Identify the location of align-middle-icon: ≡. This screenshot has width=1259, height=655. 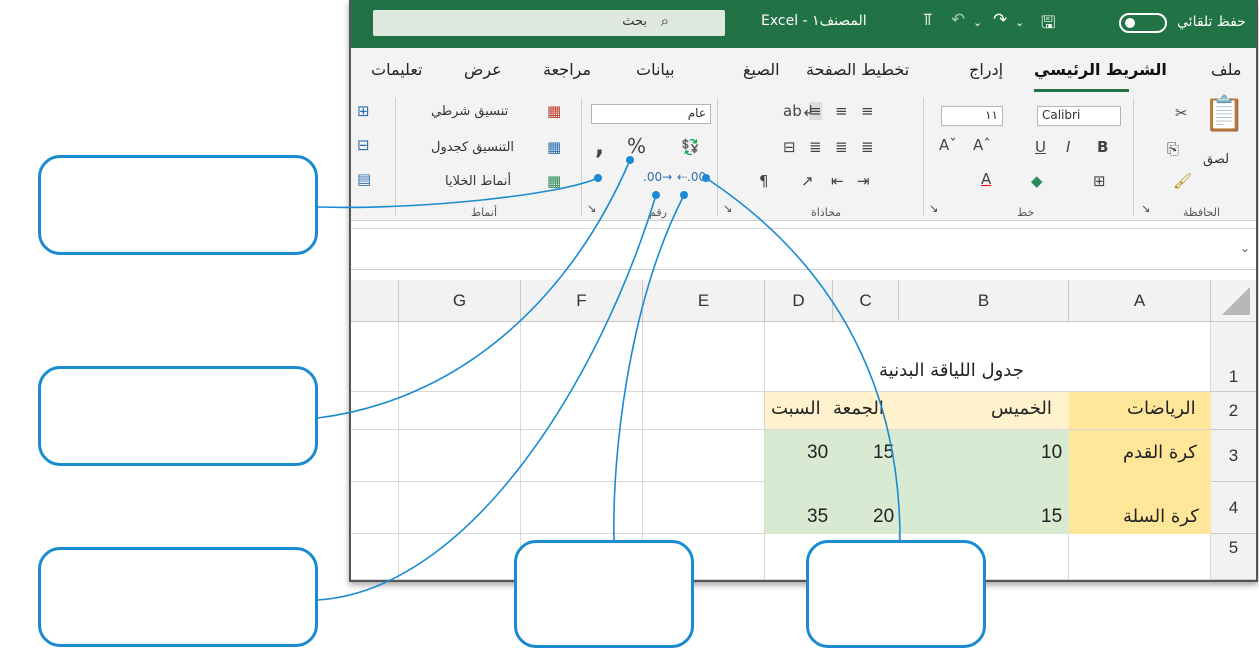
(841, 111).